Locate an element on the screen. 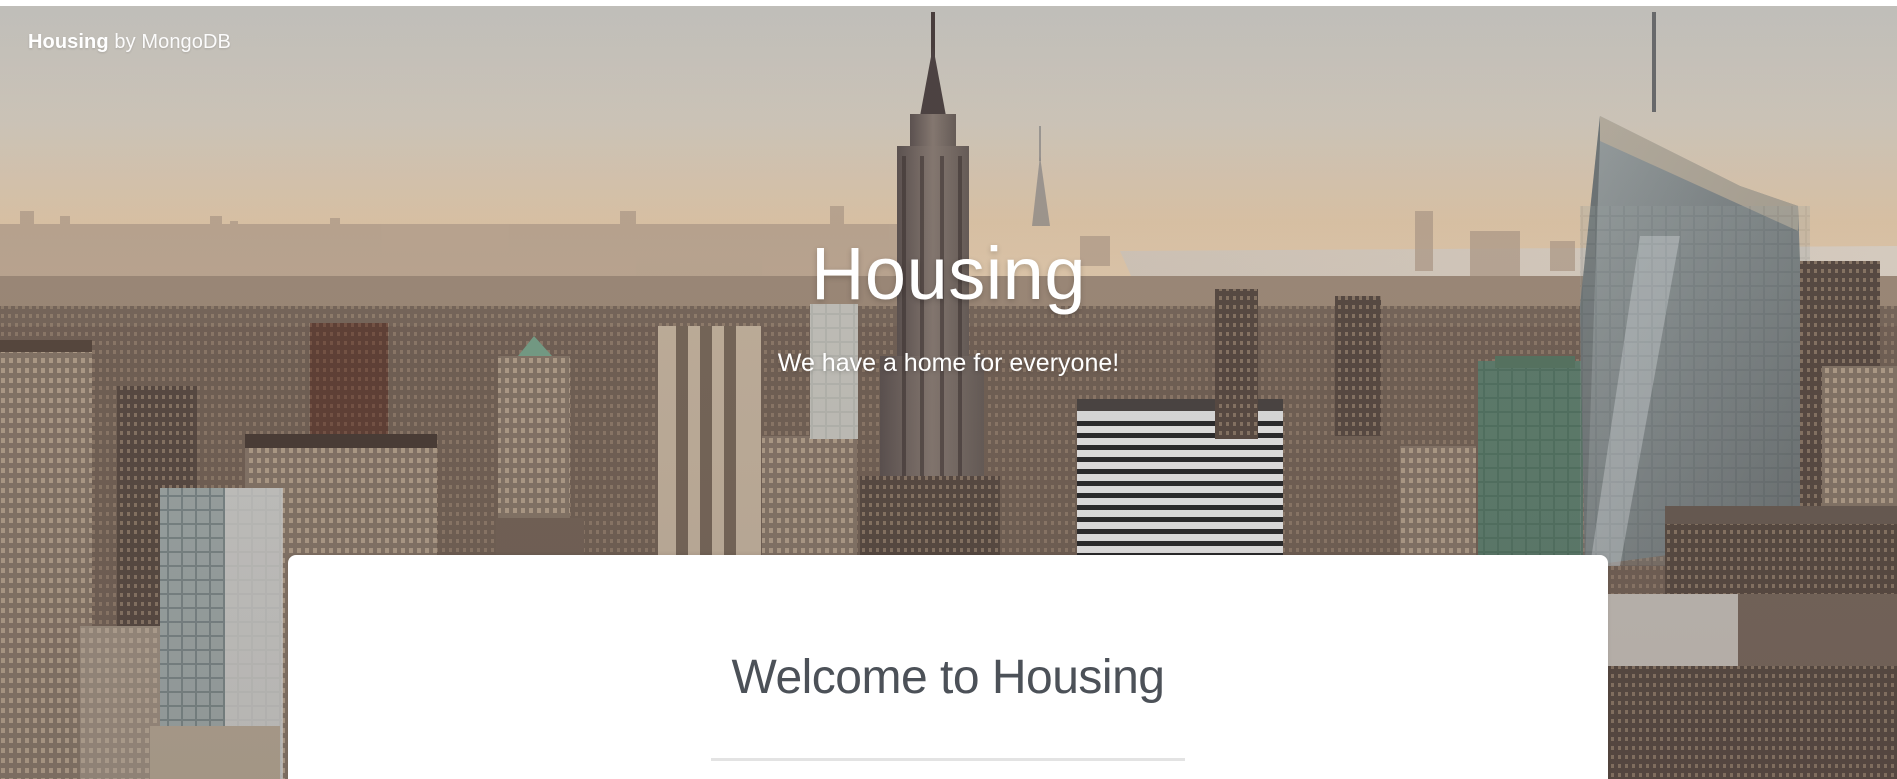 The width and height of the screenshot is (1897, 779). brand-logo: Housing by MongoDB is located at coordinates (129, 42).